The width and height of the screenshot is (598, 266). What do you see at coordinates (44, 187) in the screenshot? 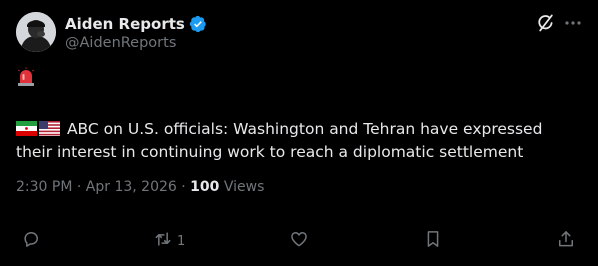
I see `tweet-time: 2:30 PM` at bounding box center [44, 187].